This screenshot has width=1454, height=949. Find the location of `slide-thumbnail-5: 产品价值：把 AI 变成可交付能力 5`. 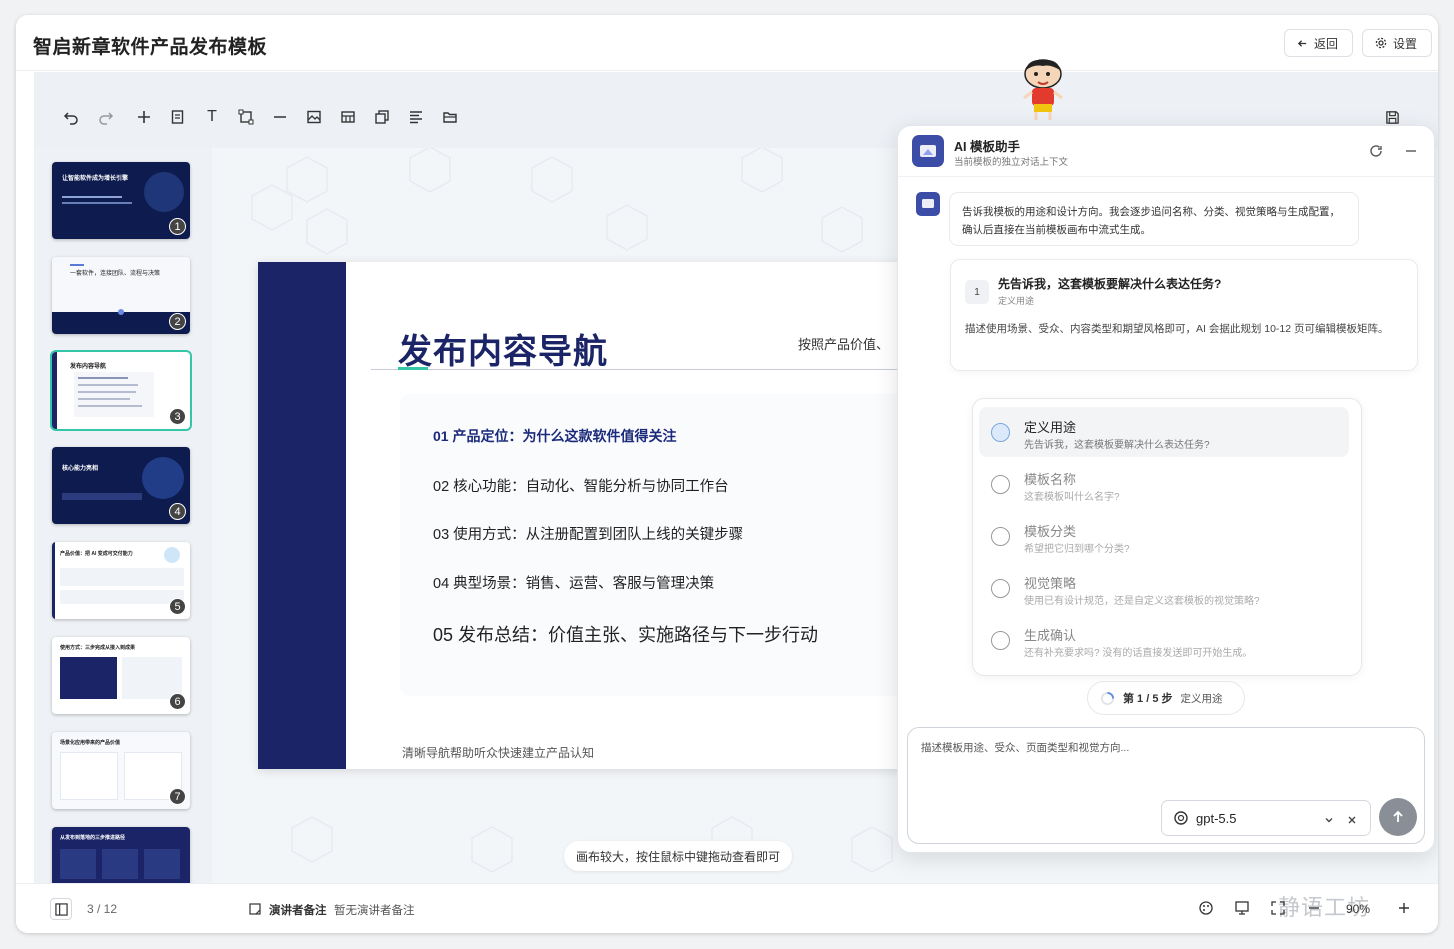

slide-thumbnail-5: 产品价值：把 AI 变成可交付能力 5 is located at coordinates (121, 580).